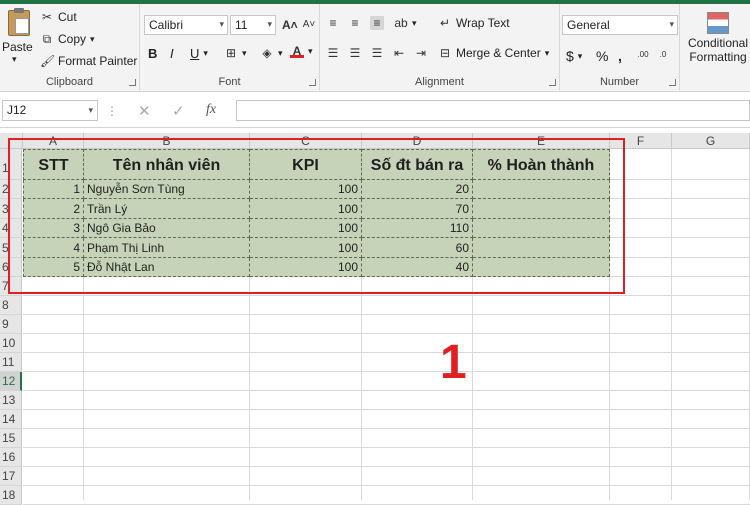  What do you see at coordinates (17, 110) in the screenshot?
I see `name-box-value: J12` at bounding box center [17, 110].